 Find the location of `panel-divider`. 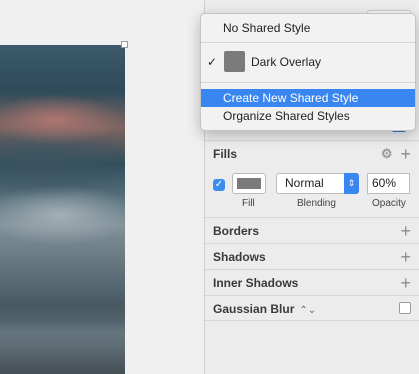

panel-divider is located at coordinates (312, 333).